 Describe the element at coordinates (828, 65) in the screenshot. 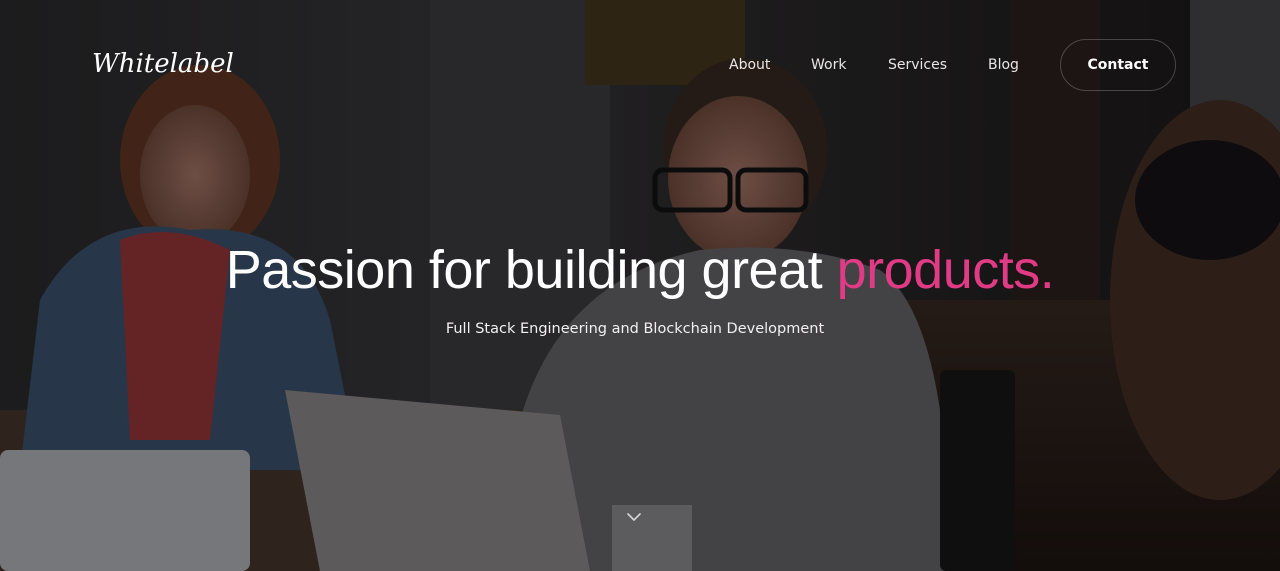

I see `nav-link-work: Work` at that location.